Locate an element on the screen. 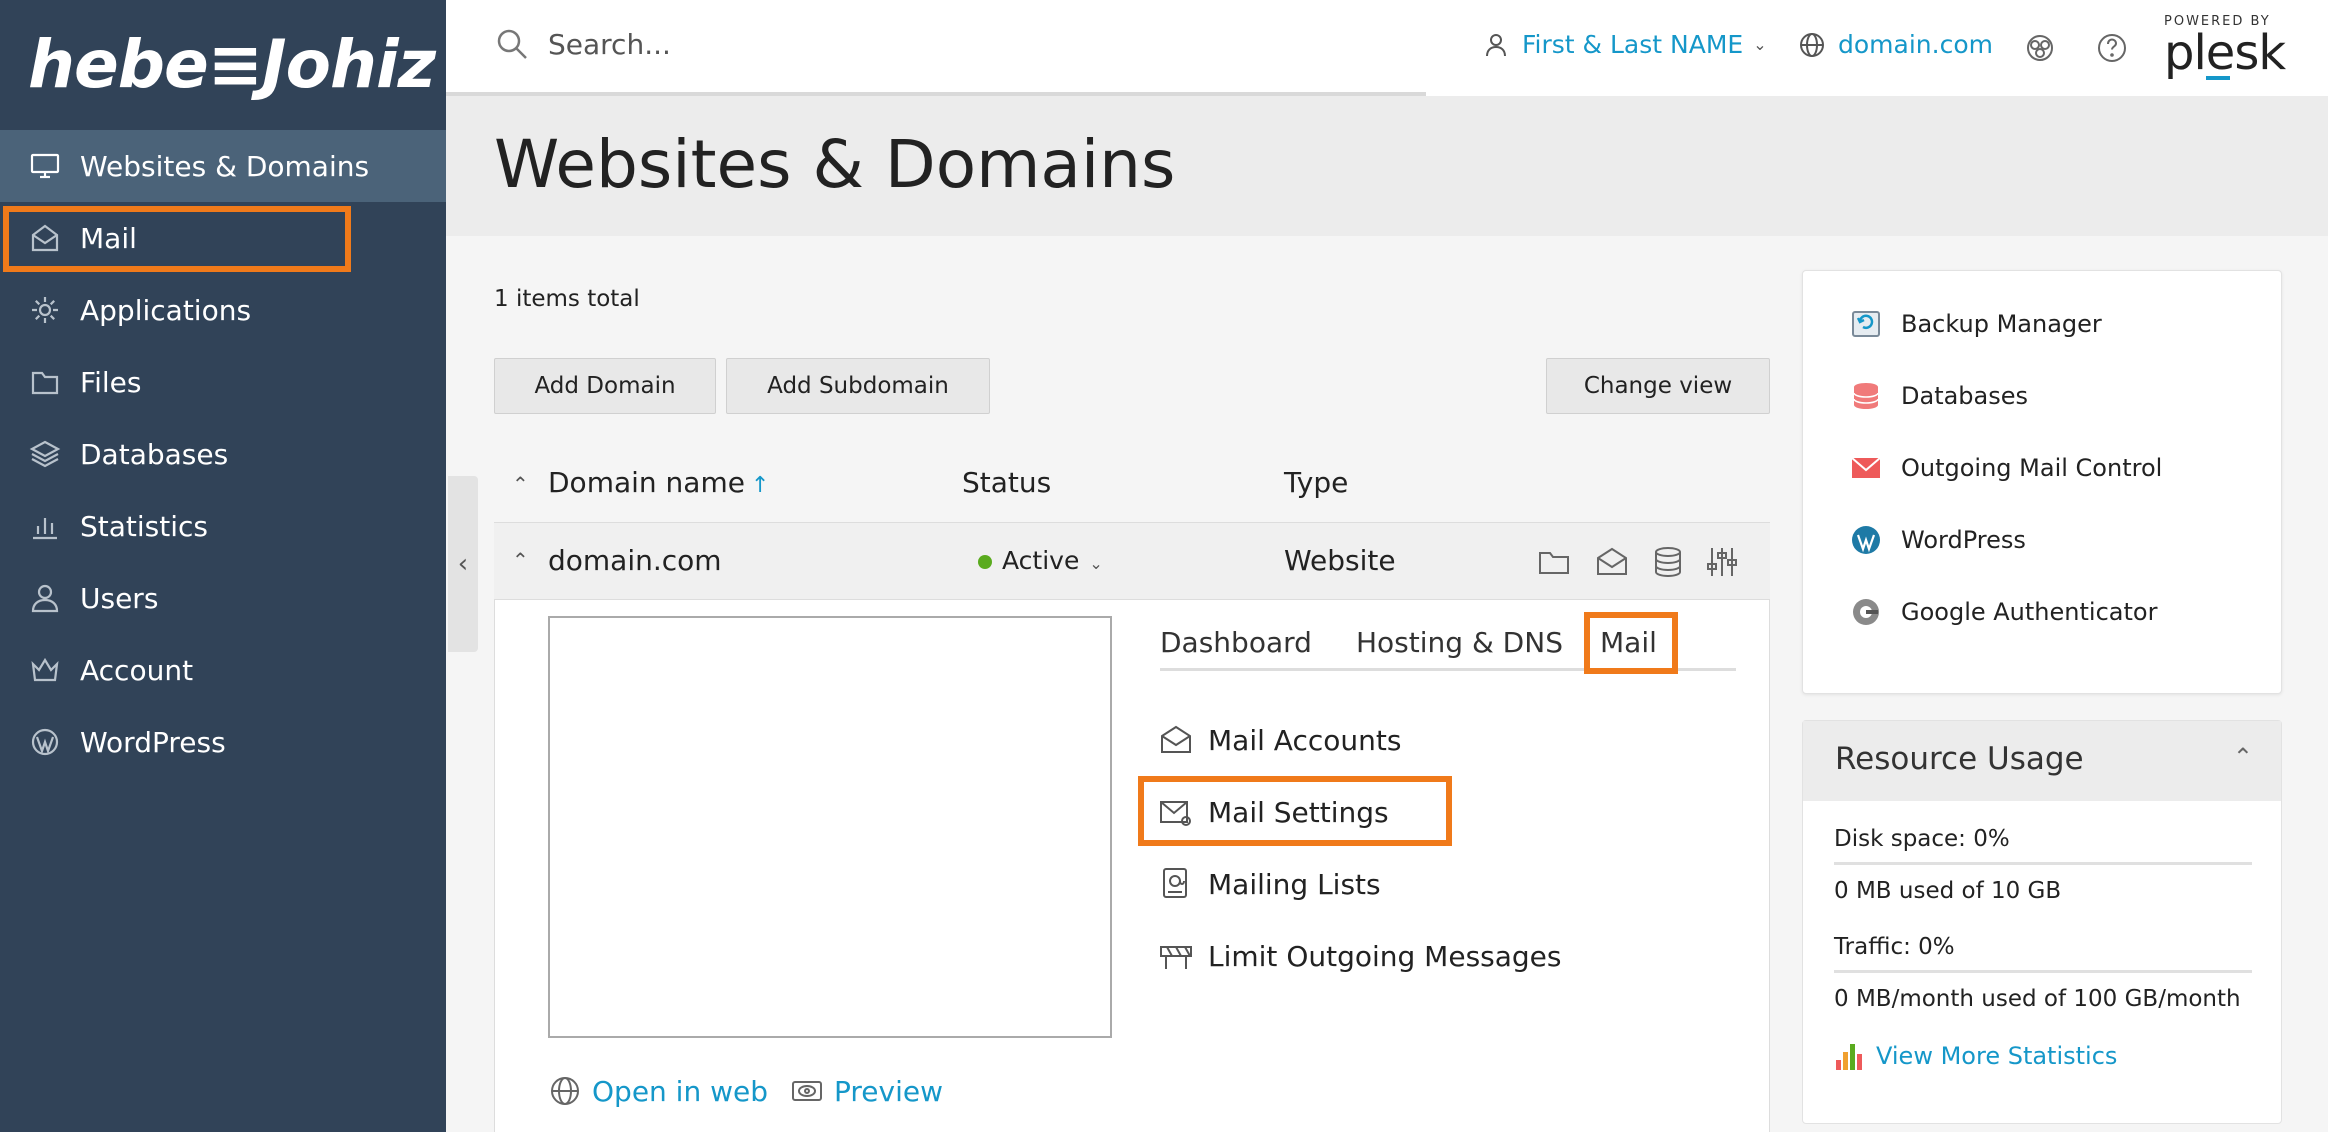 This screenshot has height=1132, width=2328. mailing-lists-link: Mailing Lists is located at coordinates (1269, 884).